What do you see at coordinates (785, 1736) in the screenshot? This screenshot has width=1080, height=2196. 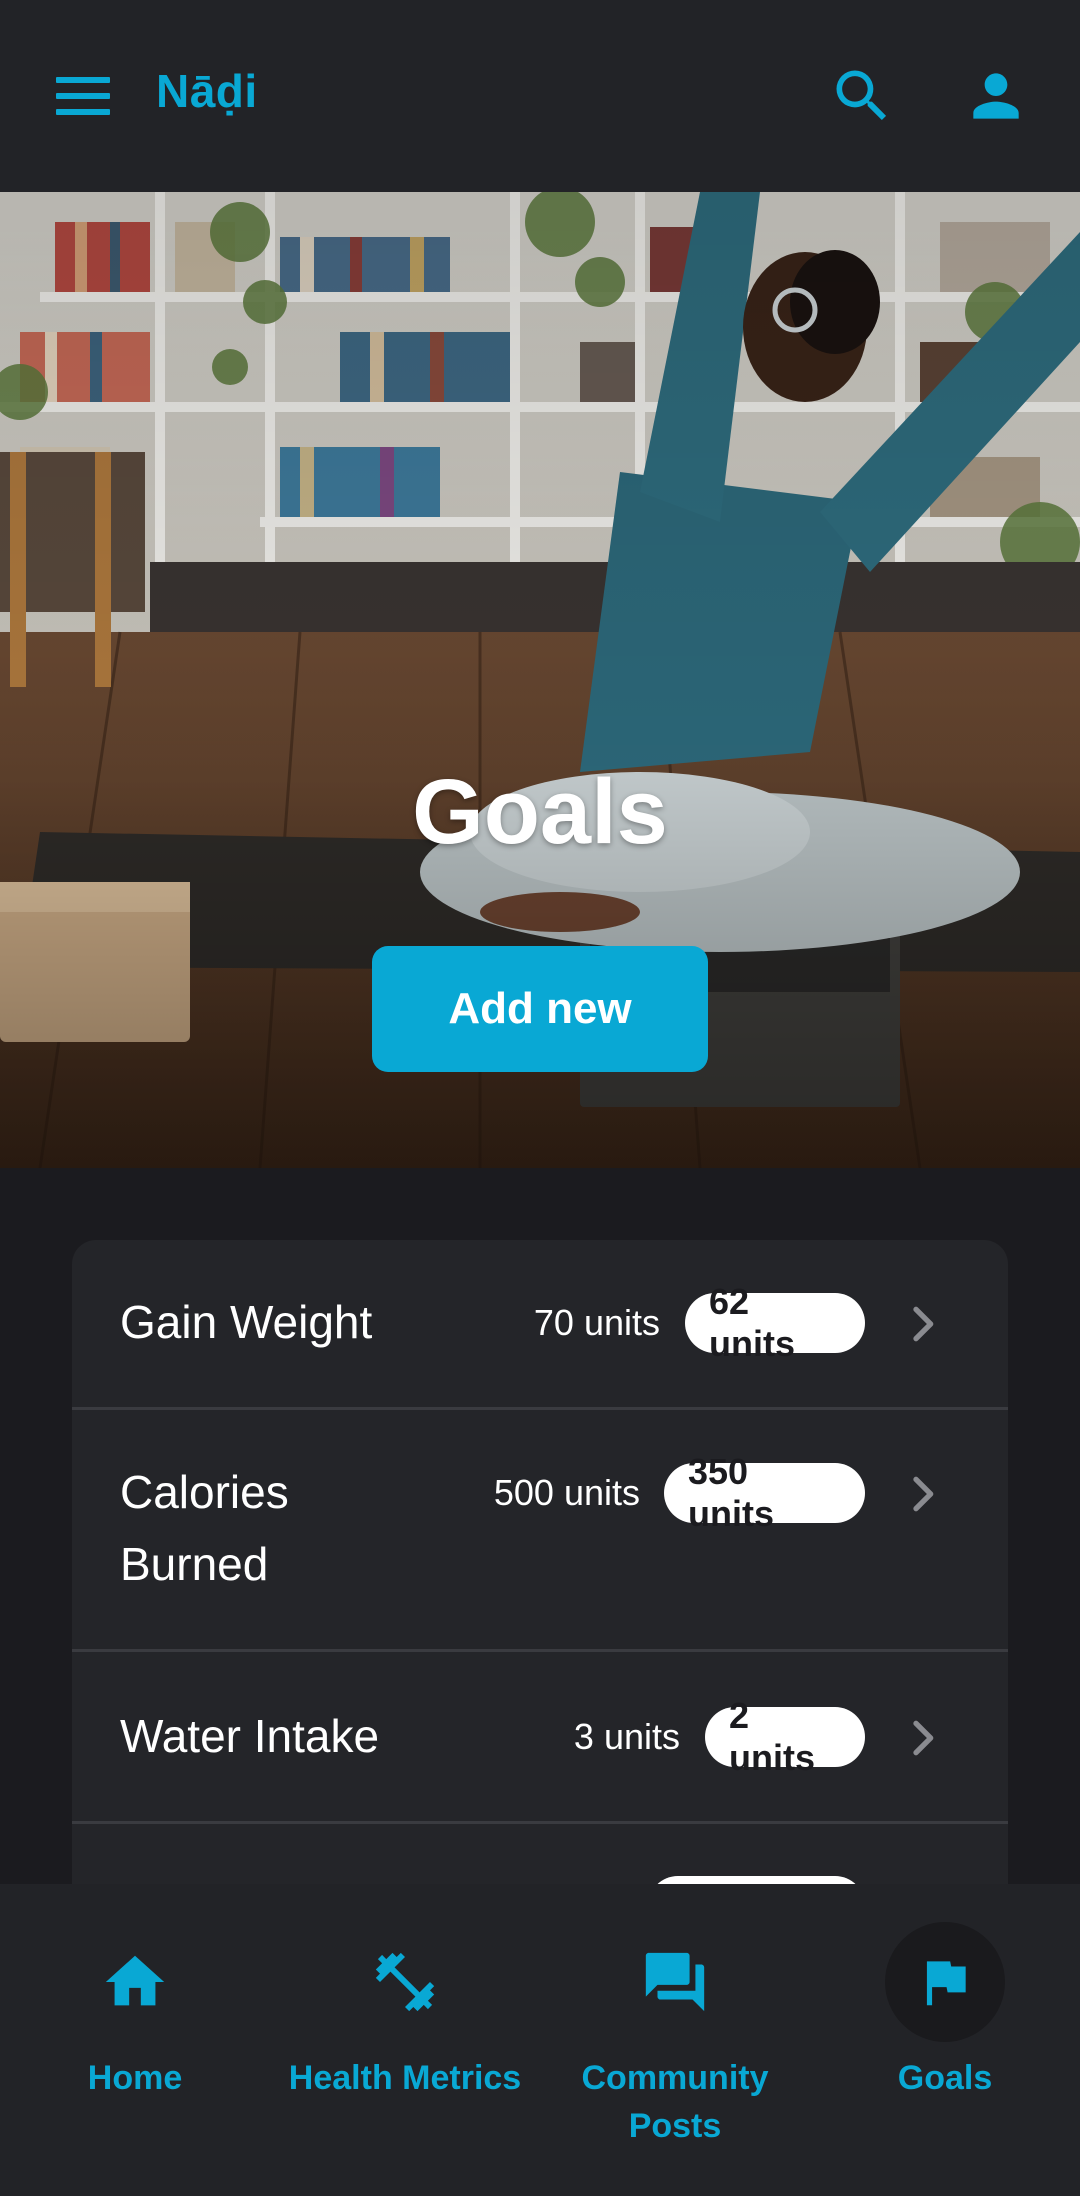 I see `goal-current-badge: 2 units` at bounding box center [785, 1736].